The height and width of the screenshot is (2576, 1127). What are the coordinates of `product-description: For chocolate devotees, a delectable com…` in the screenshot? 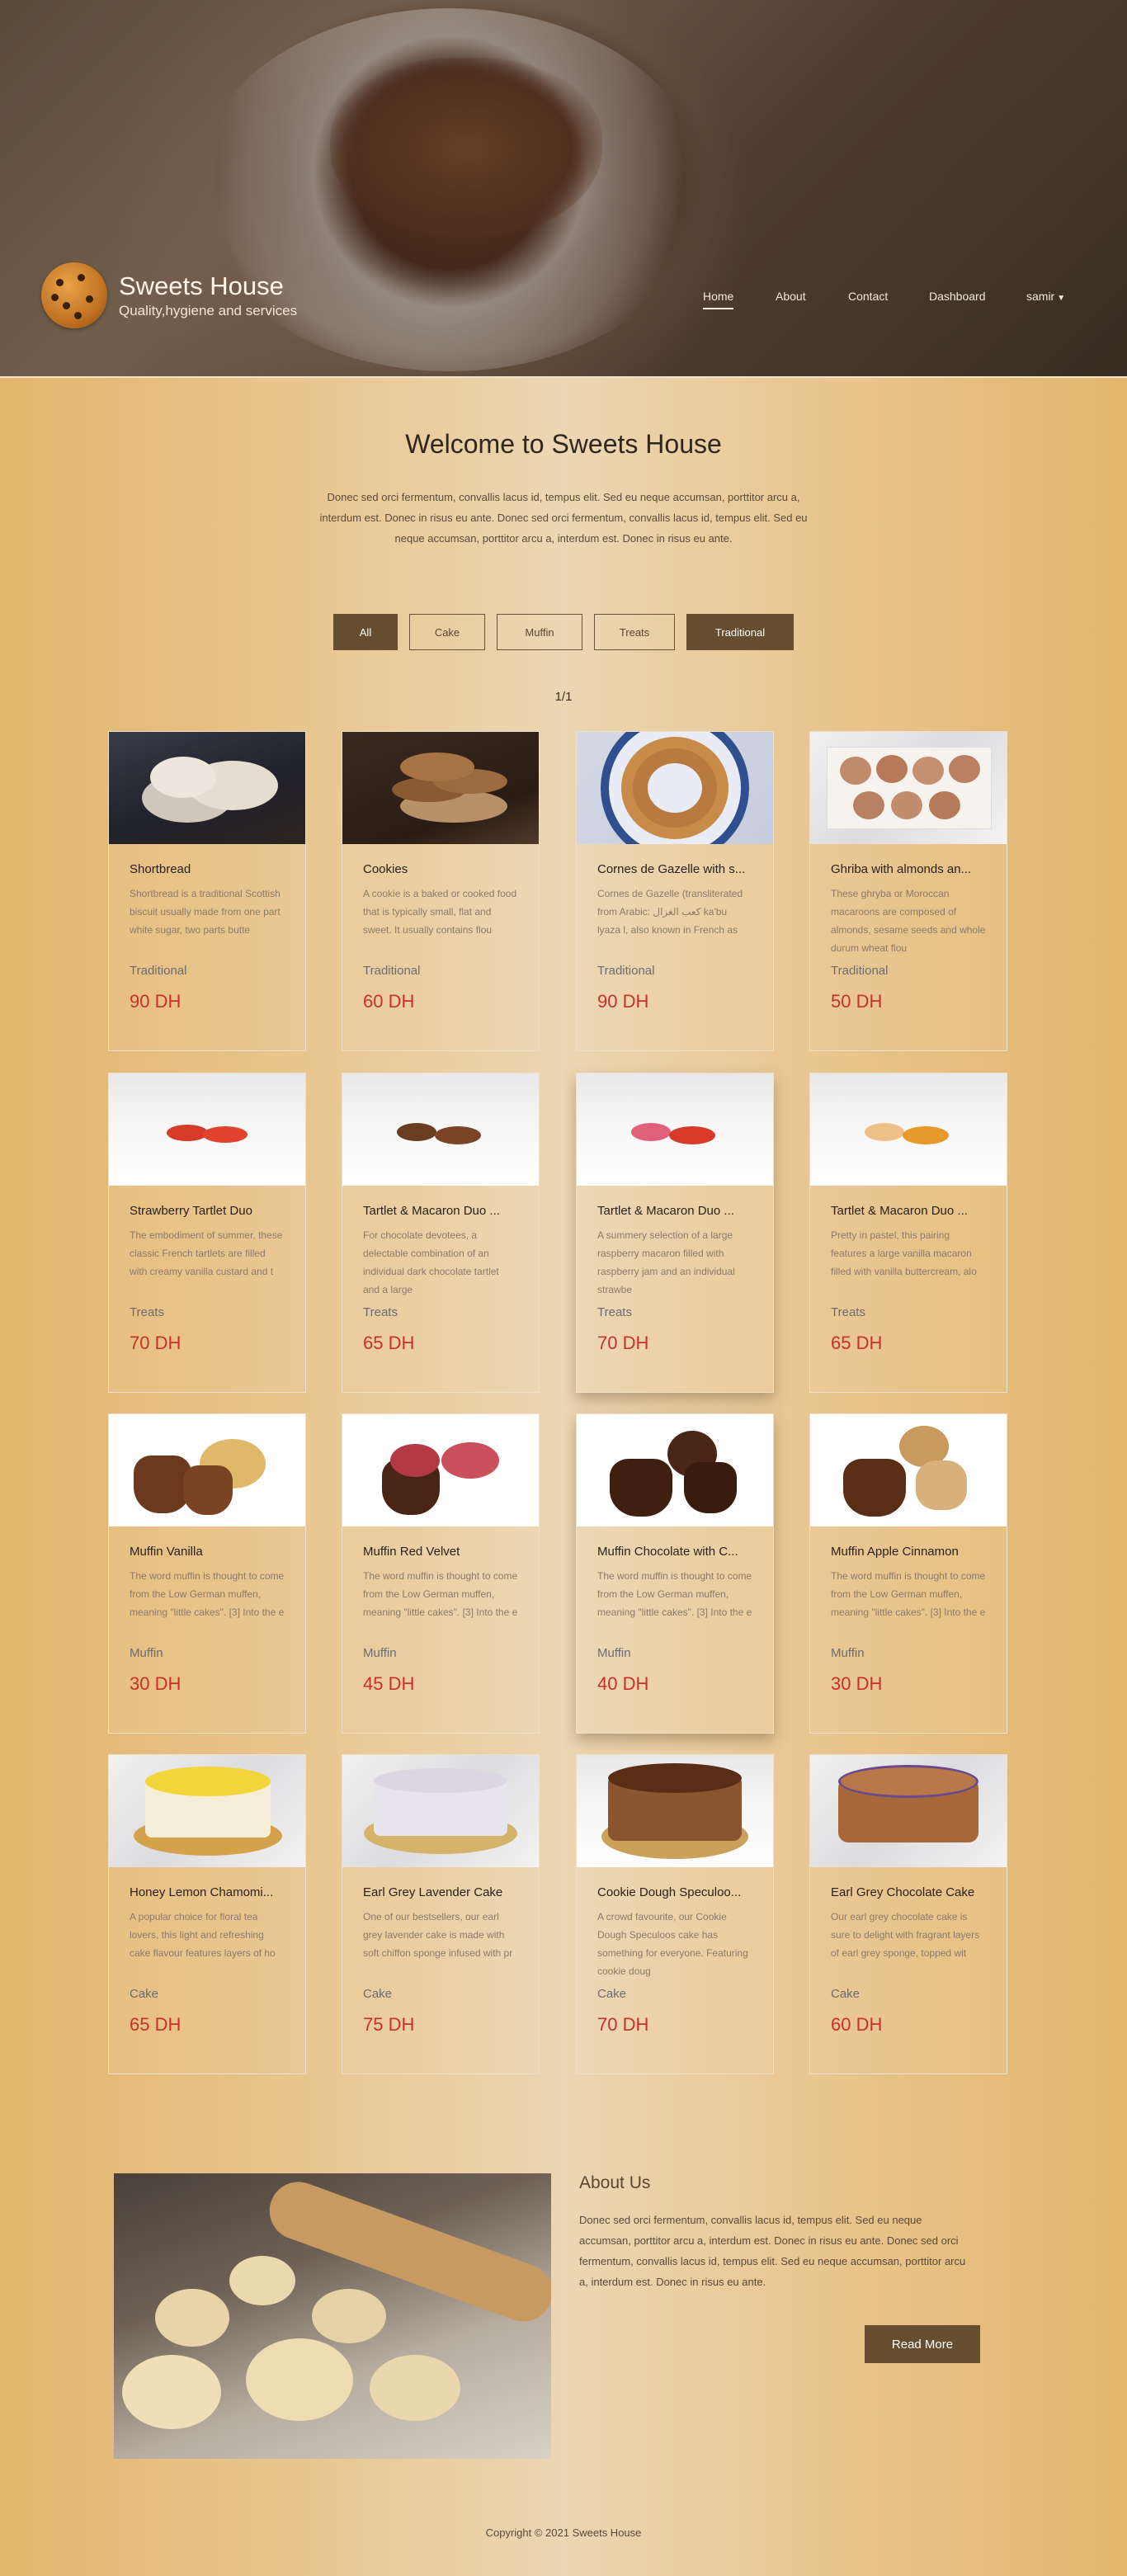 It's located at (431, 1262).